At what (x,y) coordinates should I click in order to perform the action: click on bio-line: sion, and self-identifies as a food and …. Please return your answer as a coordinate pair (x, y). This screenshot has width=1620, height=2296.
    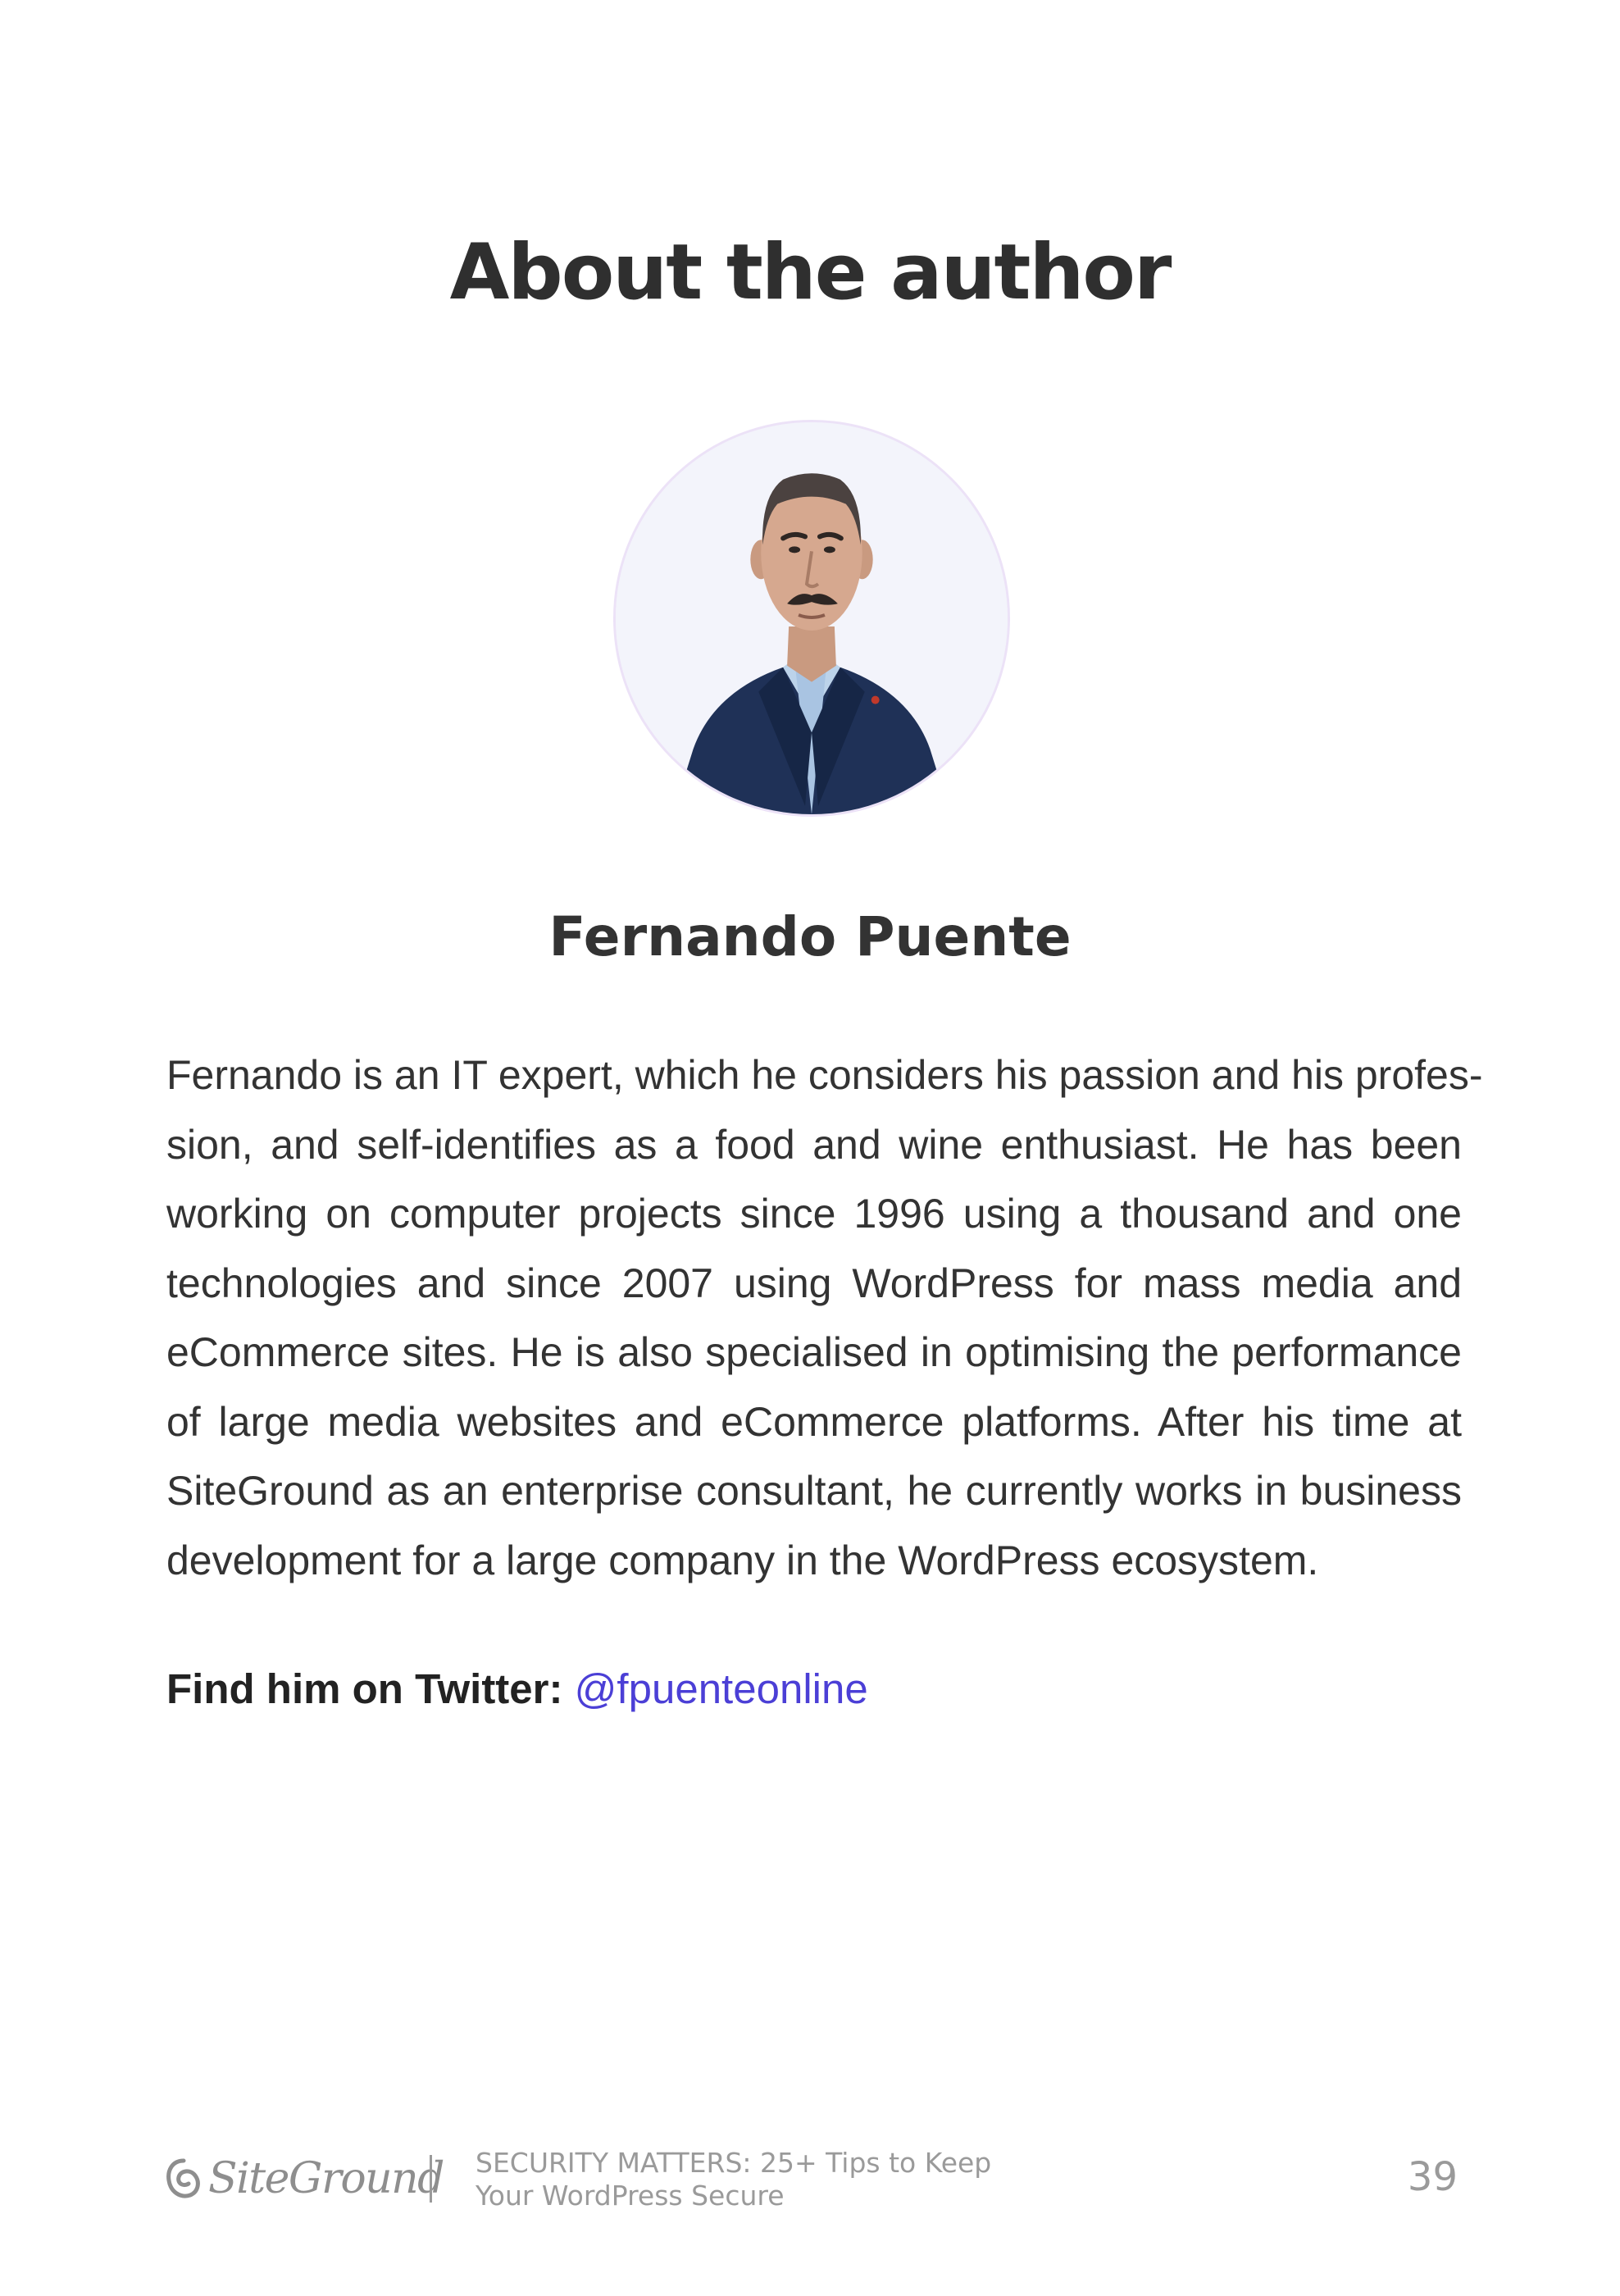
    Looking at the image, I should click on (814, 1144).